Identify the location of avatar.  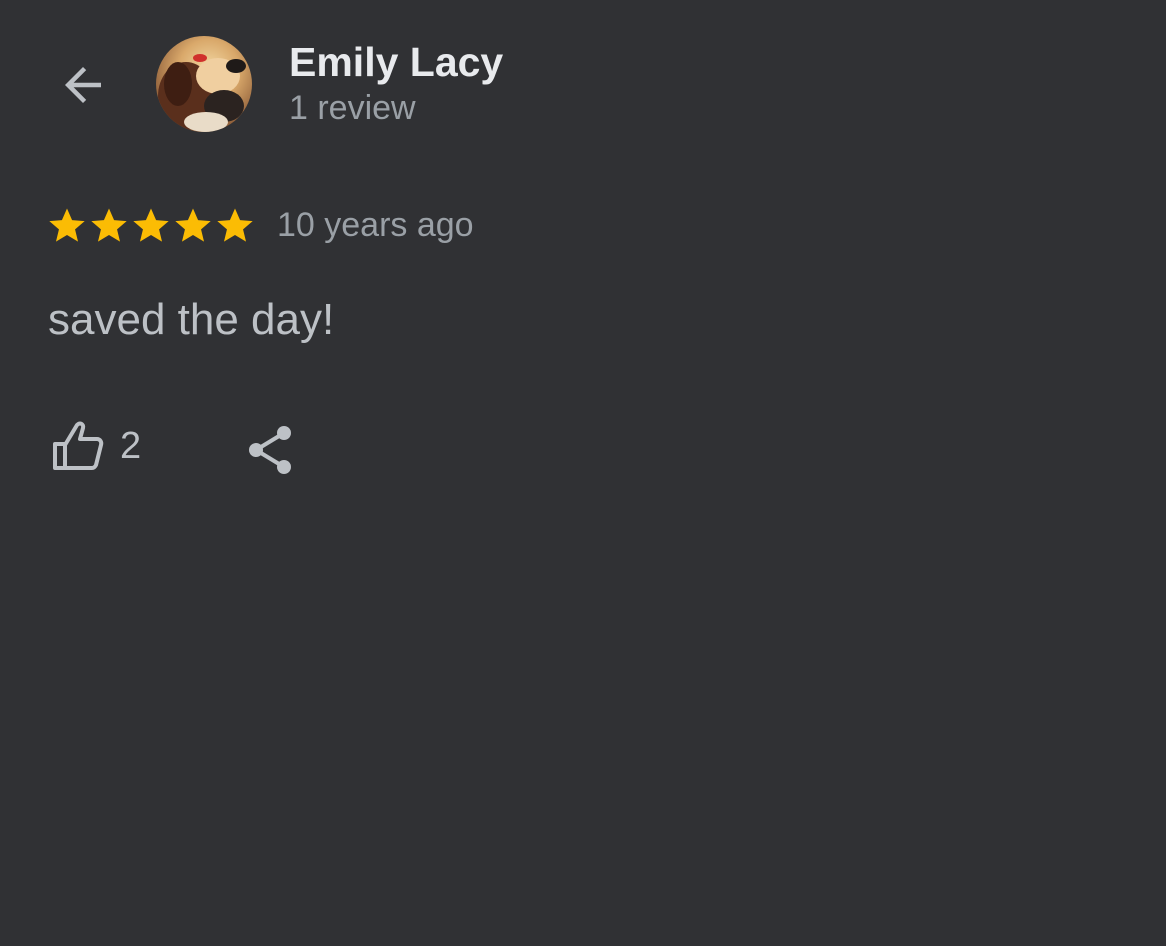
(204, 84).